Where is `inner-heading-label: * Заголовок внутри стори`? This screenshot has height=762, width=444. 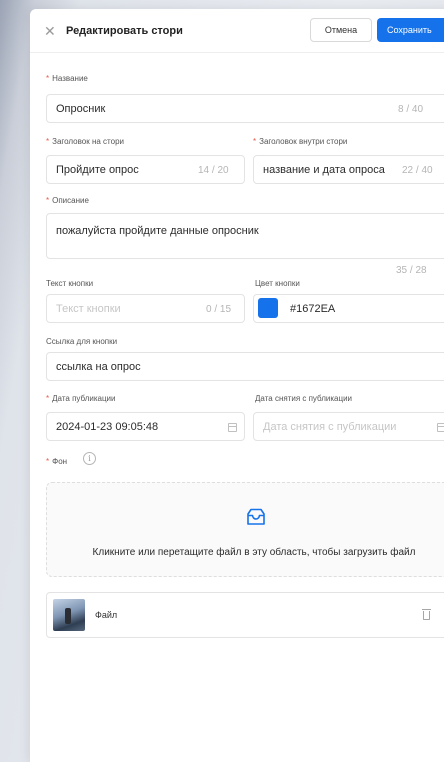
inner-heading-label: * Заголовок внутри стори is located at coordinates (300, 141).